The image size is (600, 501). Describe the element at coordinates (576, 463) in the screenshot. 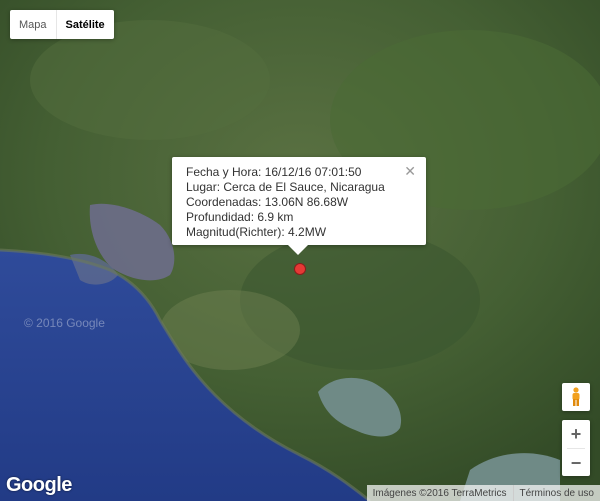

I see `zoom-out-button: −` at that location.